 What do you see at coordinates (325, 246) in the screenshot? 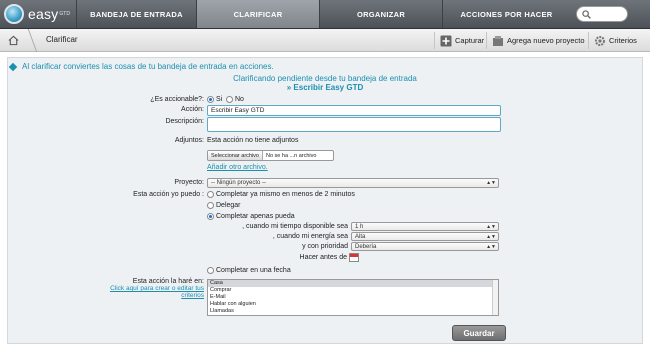
I see `prioridad-label: y con prioridad` at bounding box center [325, 246].